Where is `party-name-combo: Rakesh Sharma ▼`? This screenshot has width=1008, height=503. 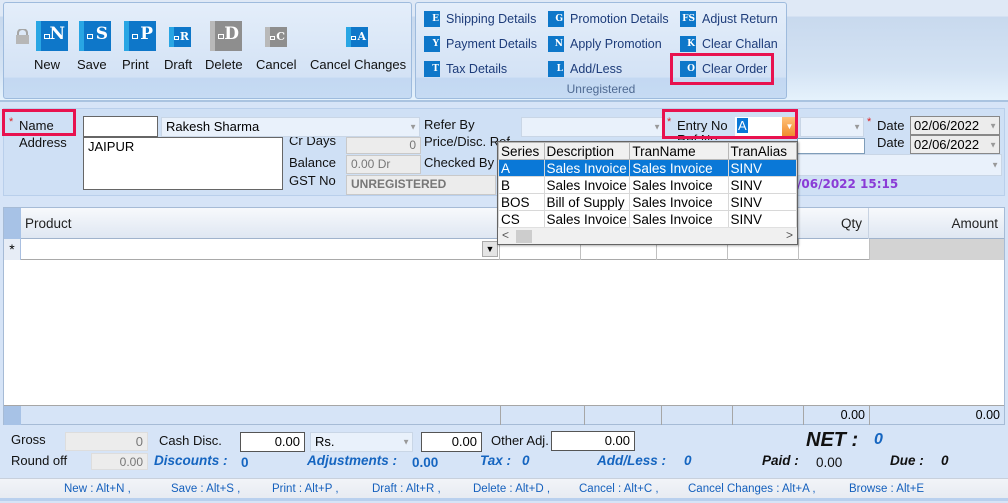 party-name-combo: Rakesh Sharma ▼ is located at coordinates (290, 127).